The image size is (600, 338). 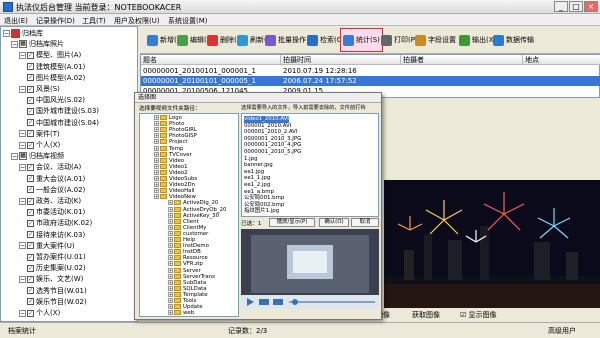 I want to click on play-preview-button: 播放/显示(P), so click(x=292, y=222).